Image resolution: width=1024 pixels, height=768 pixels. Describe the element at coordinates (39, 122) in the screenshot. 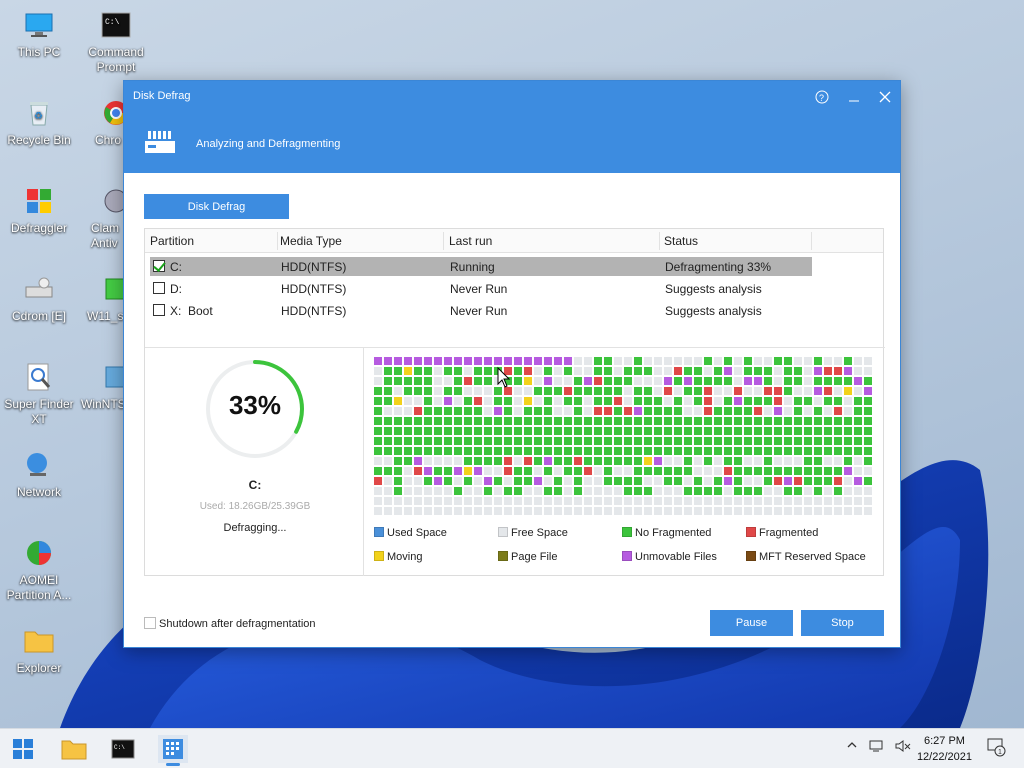

I see `desktop-icon-recycle-bin: ♻ Recycle Bin` at that location.